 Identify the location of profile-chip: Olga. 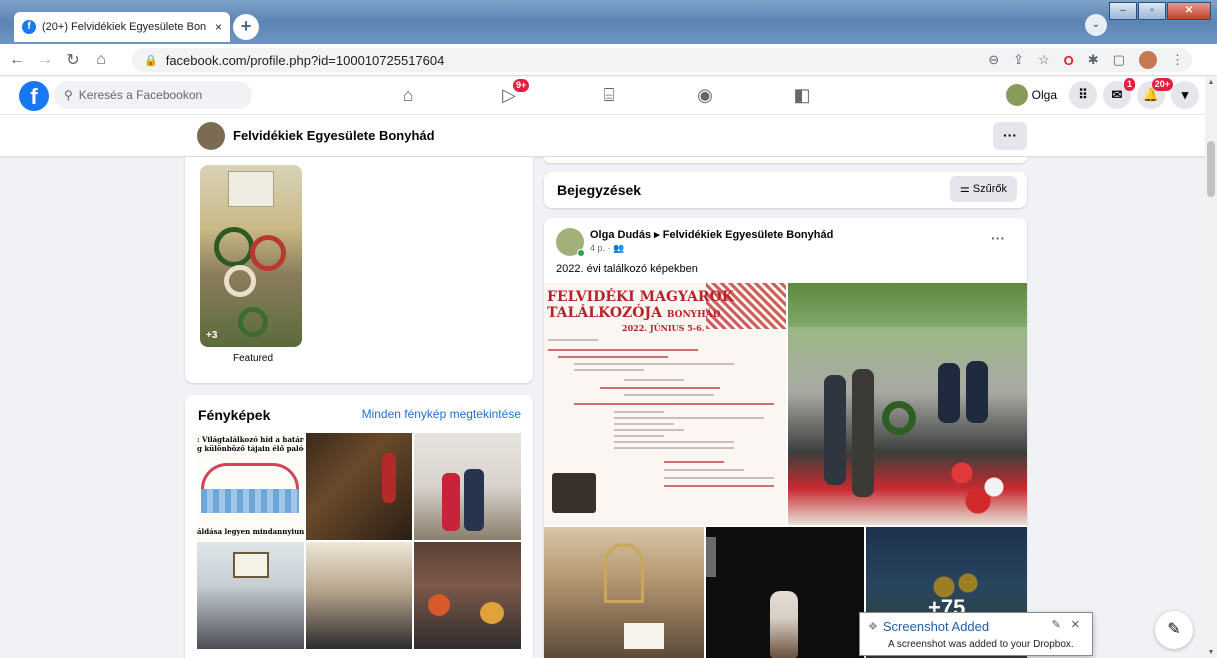
(1033, 95).